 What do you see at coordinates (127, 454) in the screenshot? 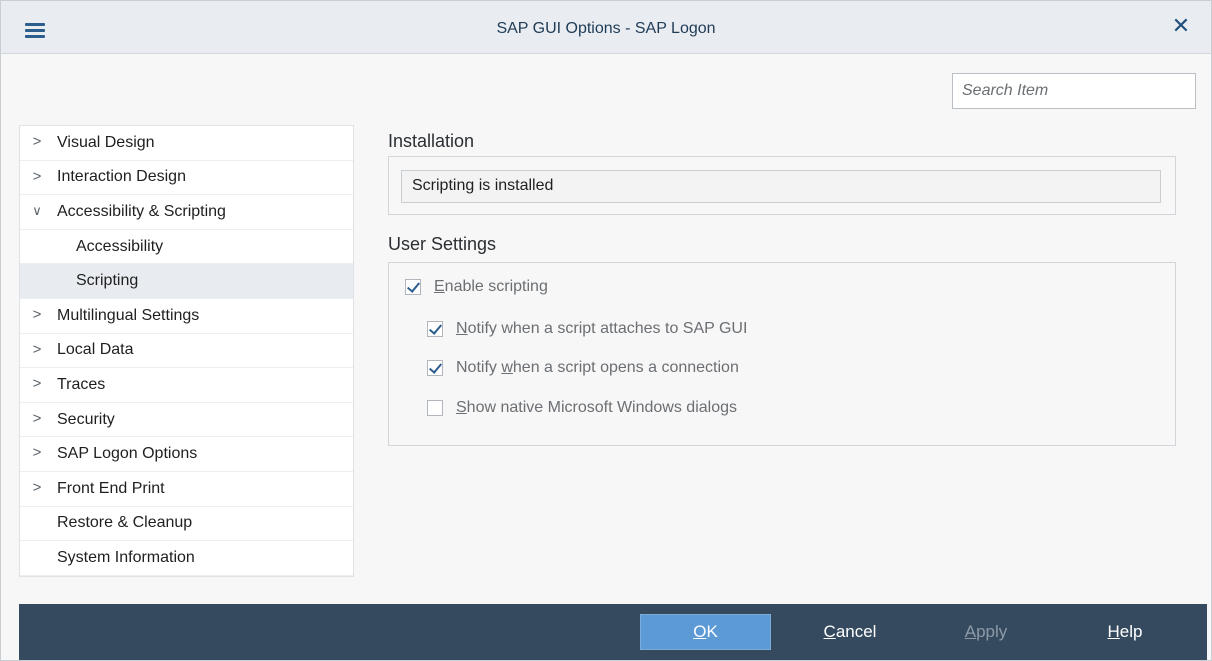
I see `tree-item-label: SAP Logon Options` at bounding box center [127, 454].